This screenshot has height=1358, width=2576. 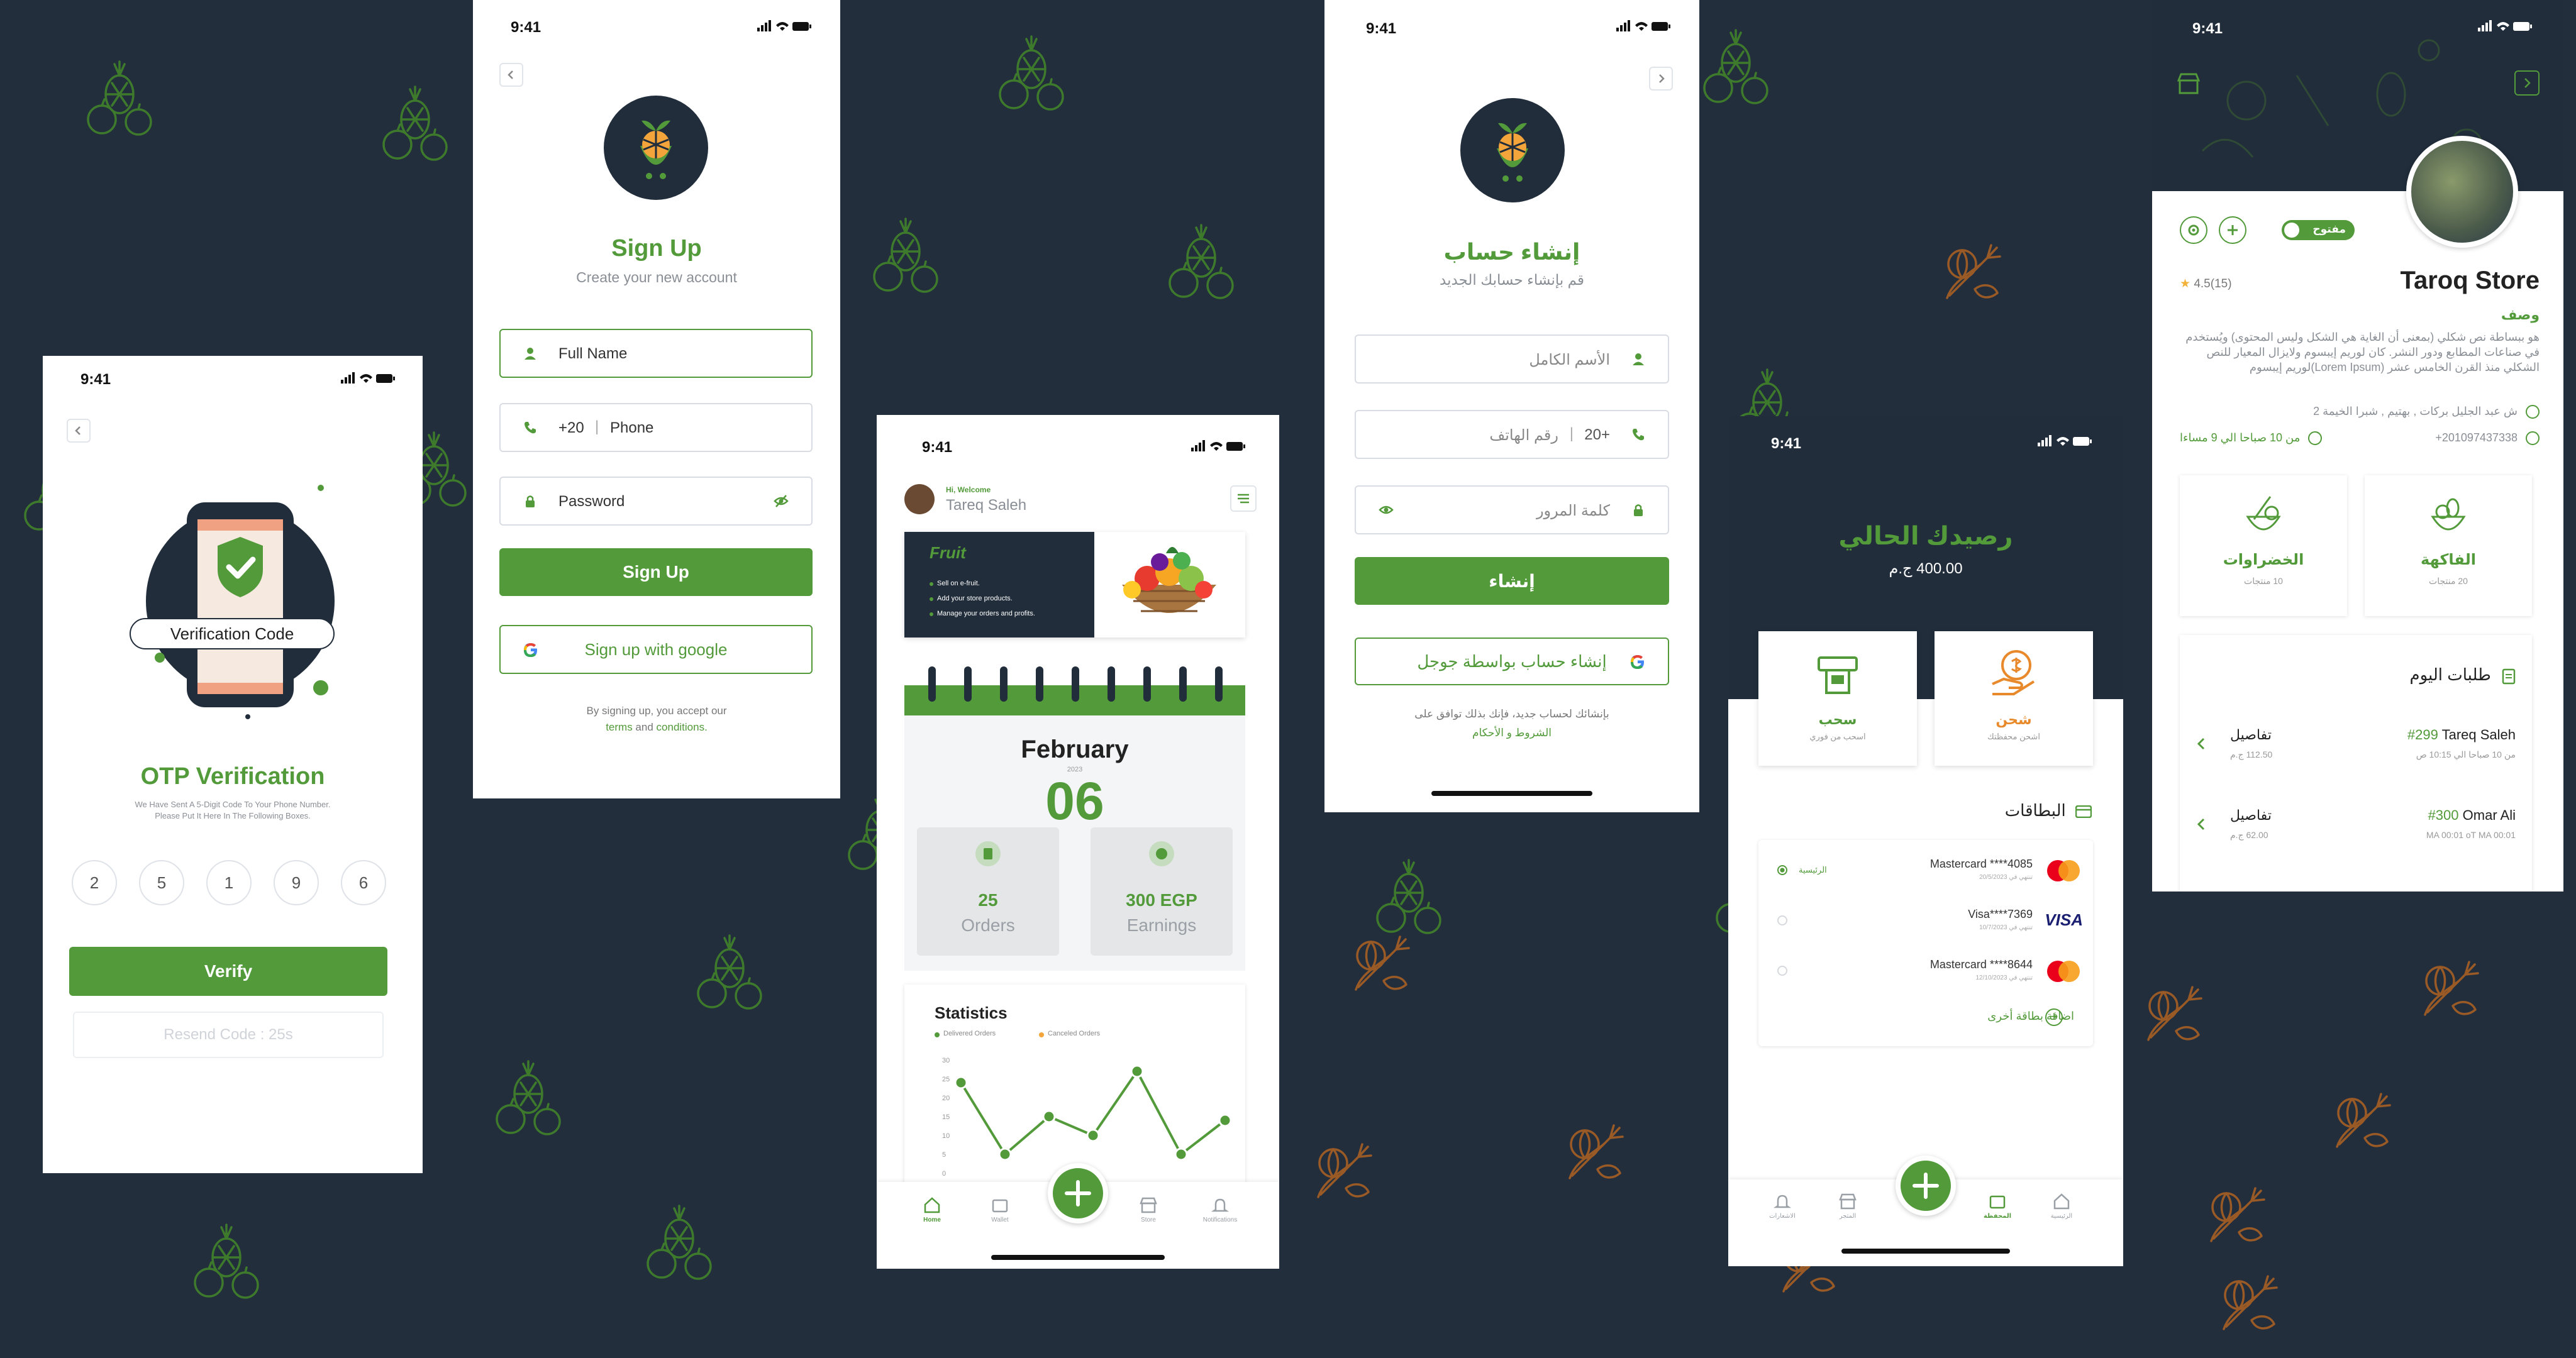 I want to click on google-signup-button: Sign up with google, so click(x=656, y=649).